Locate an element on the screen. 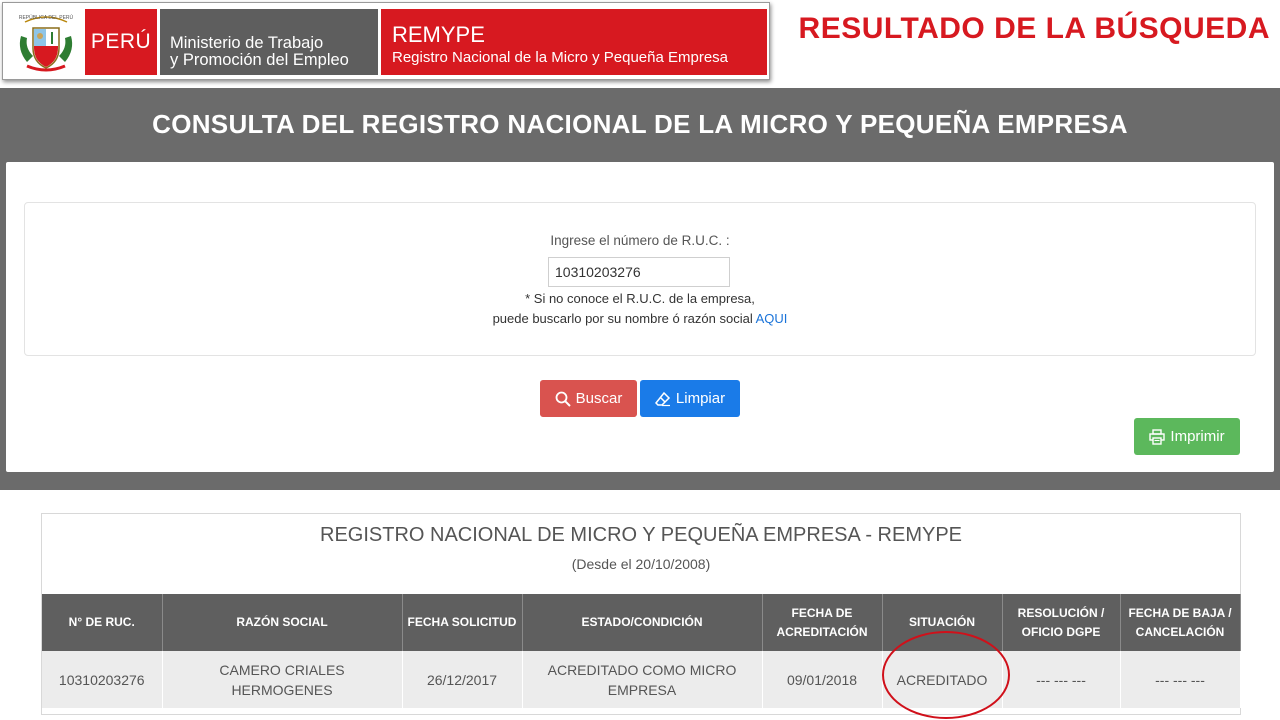 The height and width of the screenshot is (720, 1280). search-icon is located at coordinates (563, 399).